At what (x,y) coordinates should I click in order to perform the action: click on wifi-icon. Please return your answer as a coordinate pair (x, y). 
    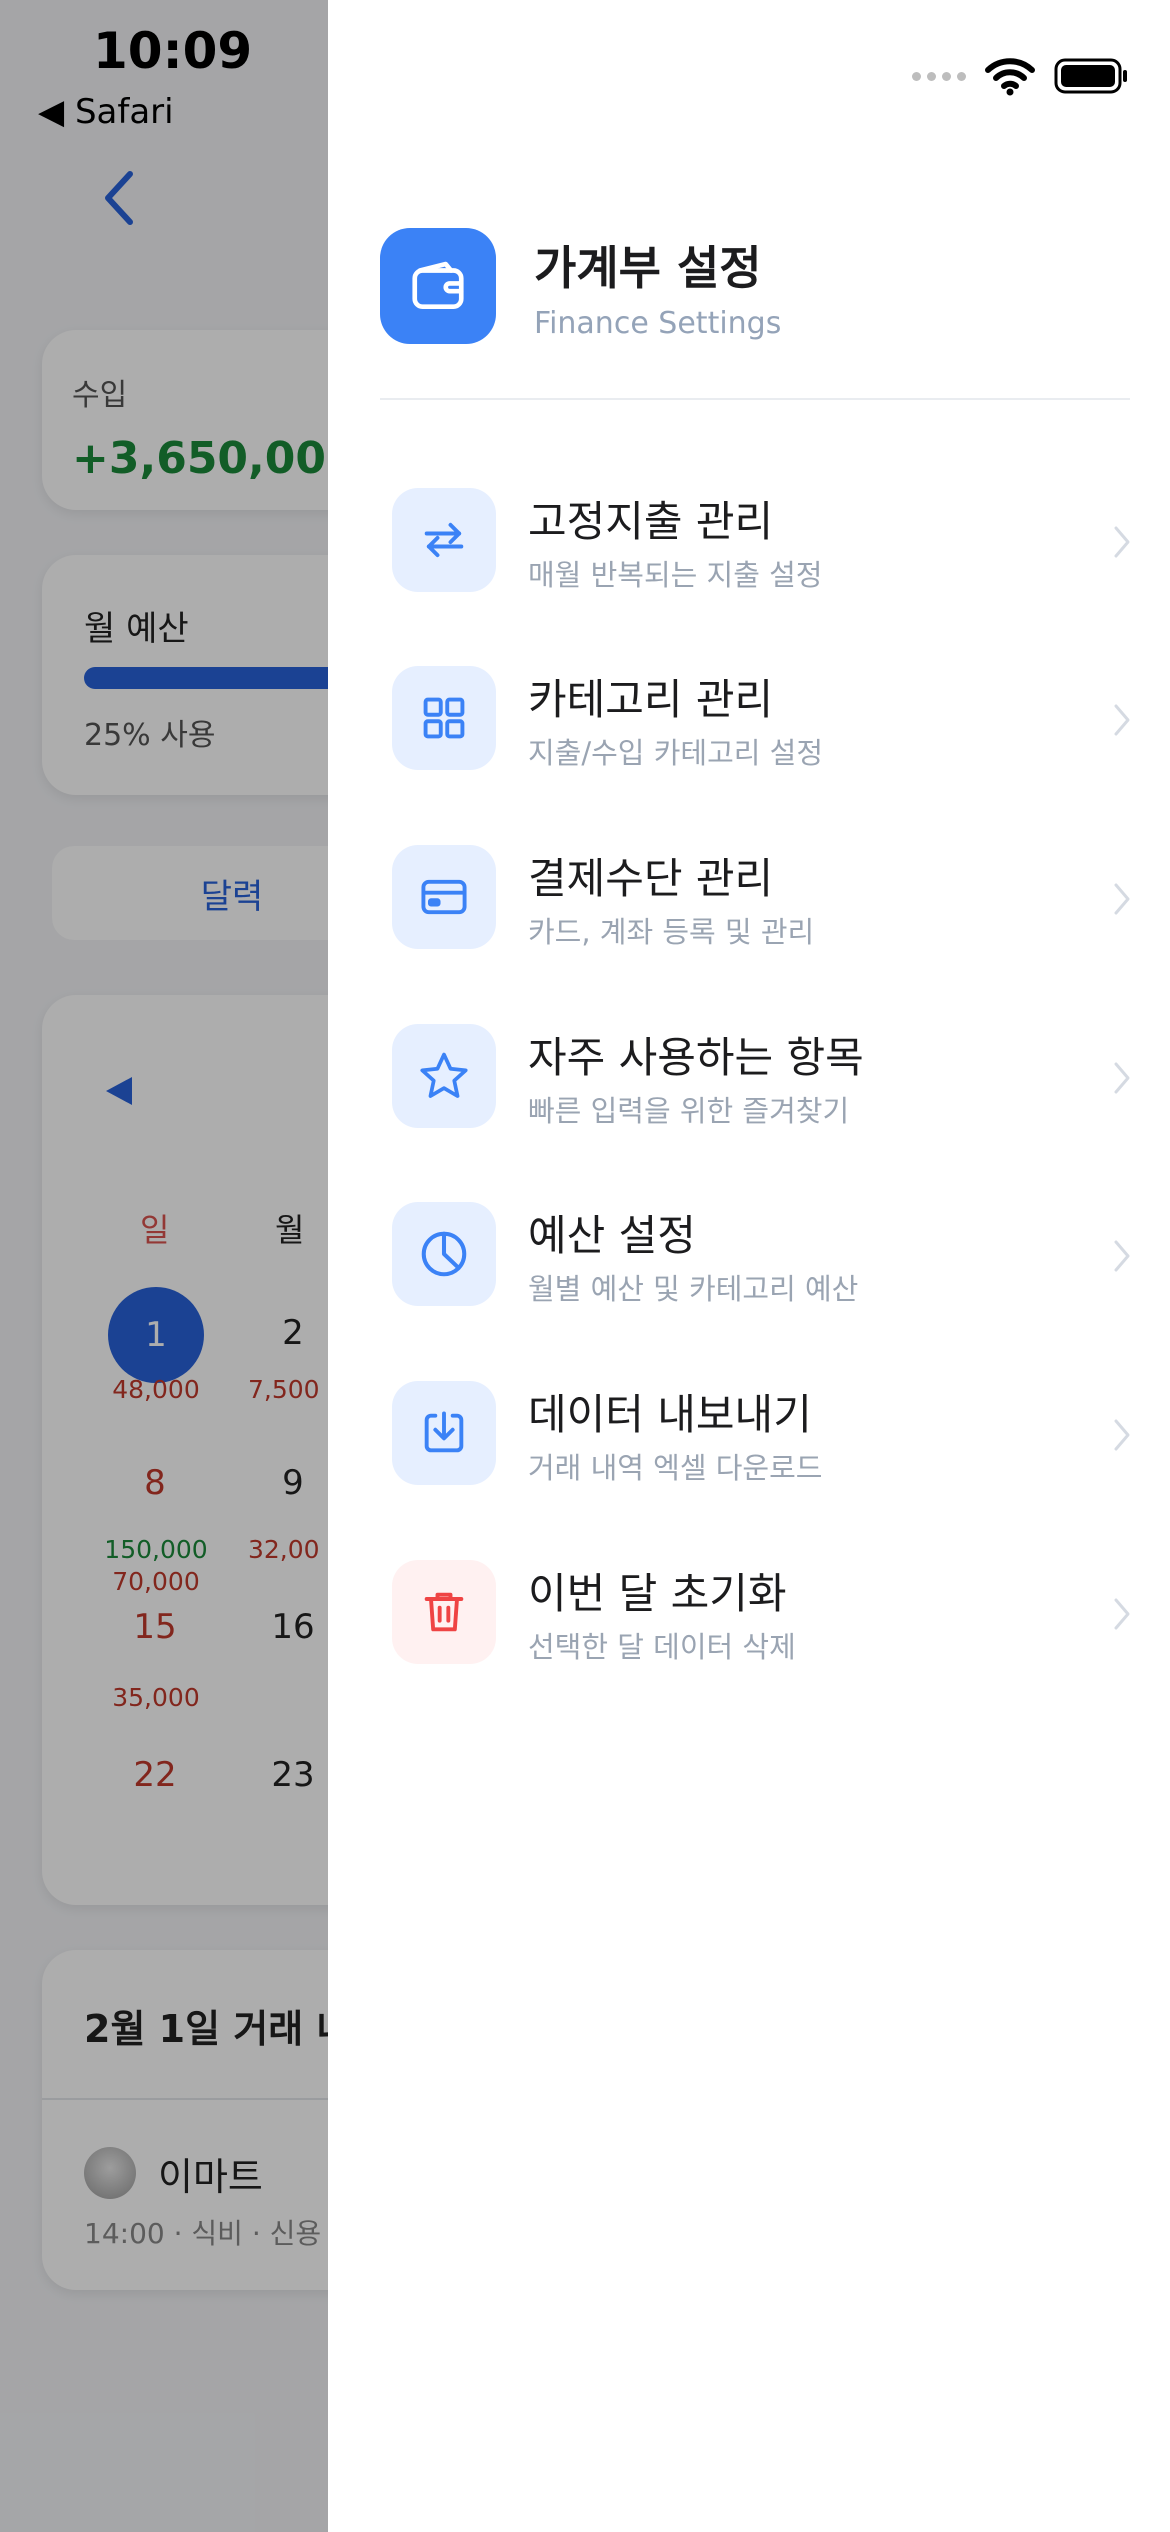
    Looking at the image, I should click on (1010, 77).